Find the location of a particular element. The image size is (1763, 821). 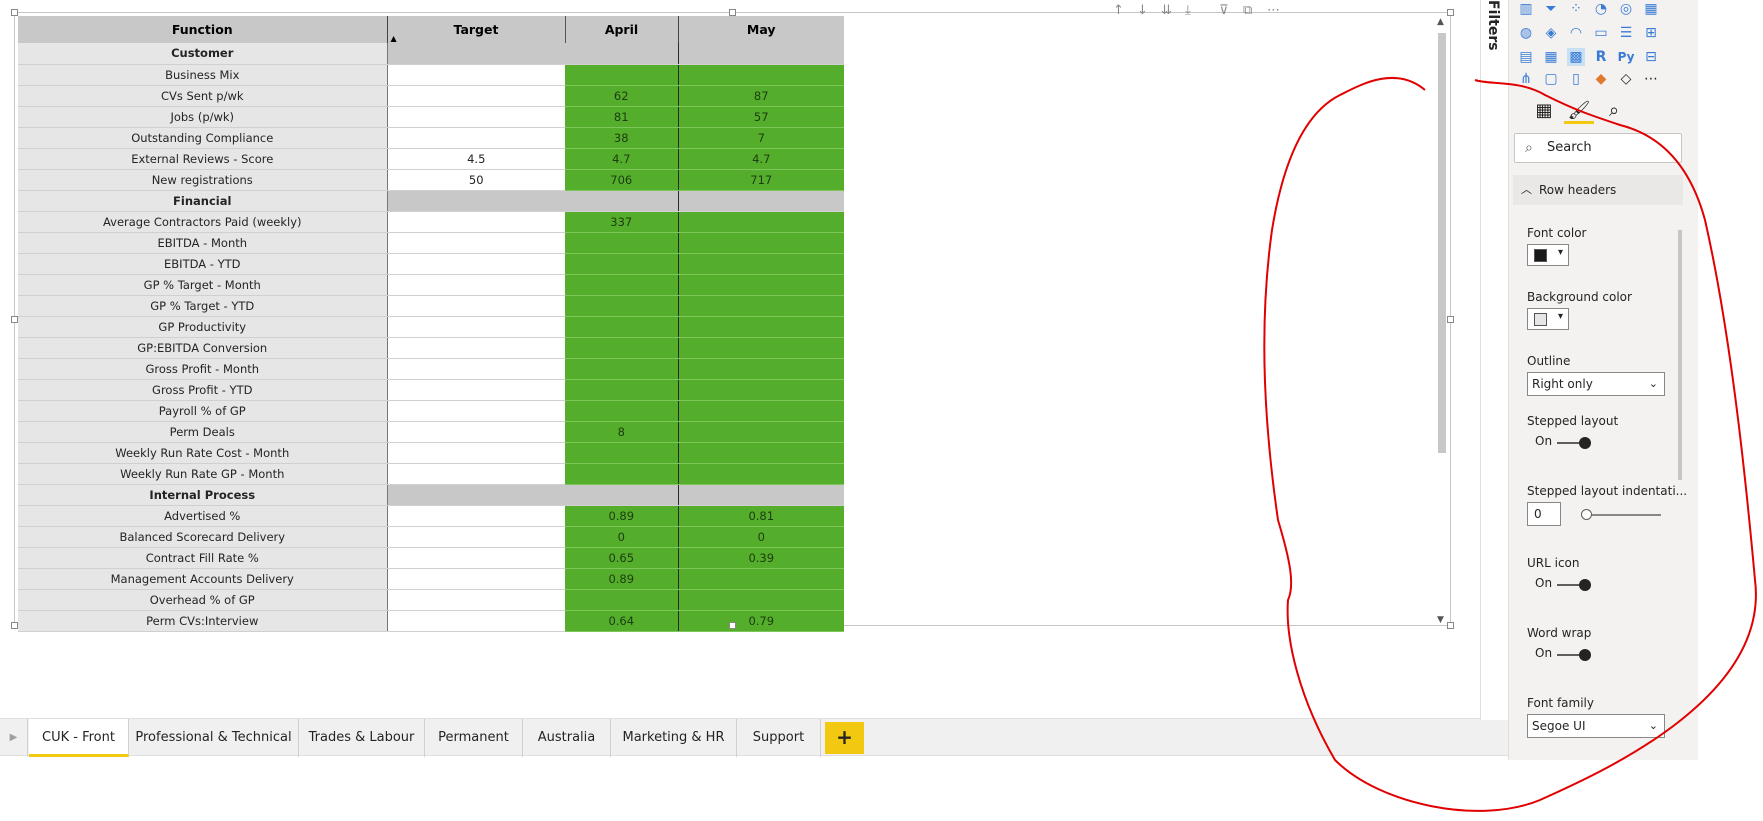

row-header-cell: EBITDA - YTD is located at coordinates (203, 264).